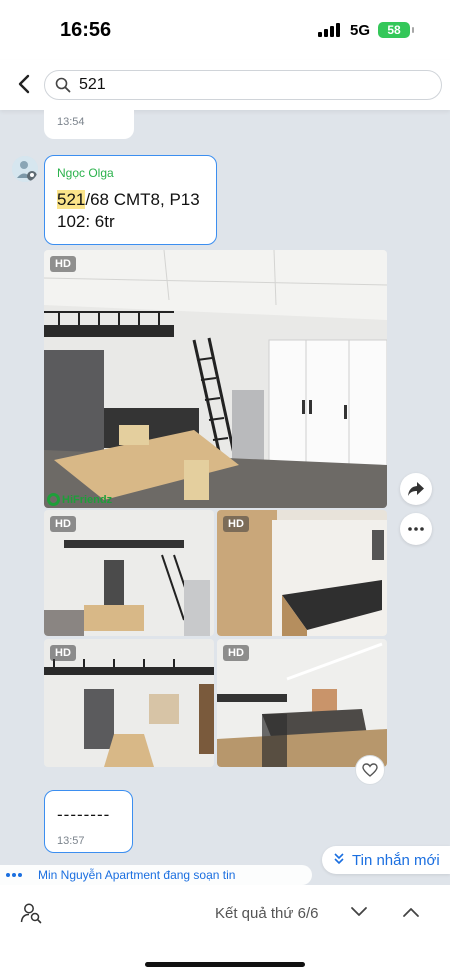 This screenshot has width=450, height=975. Describe the element at coordinates (225, 30) in the screenshot. I see `status-bar: 16:56 5G 58` at that location.